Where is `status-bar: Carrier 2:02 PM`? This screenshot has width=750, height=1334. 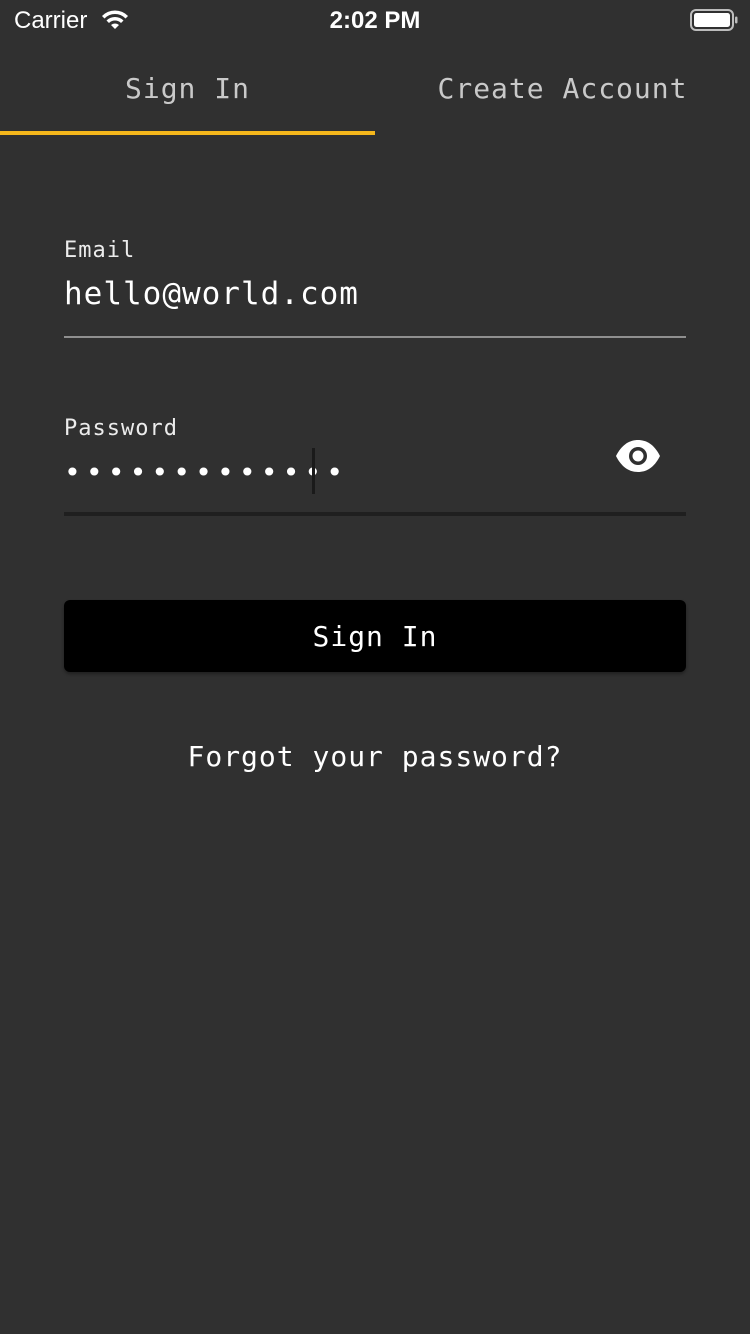
status-bar: Carrier 2:02 PM is located at coordinates (375, 20).